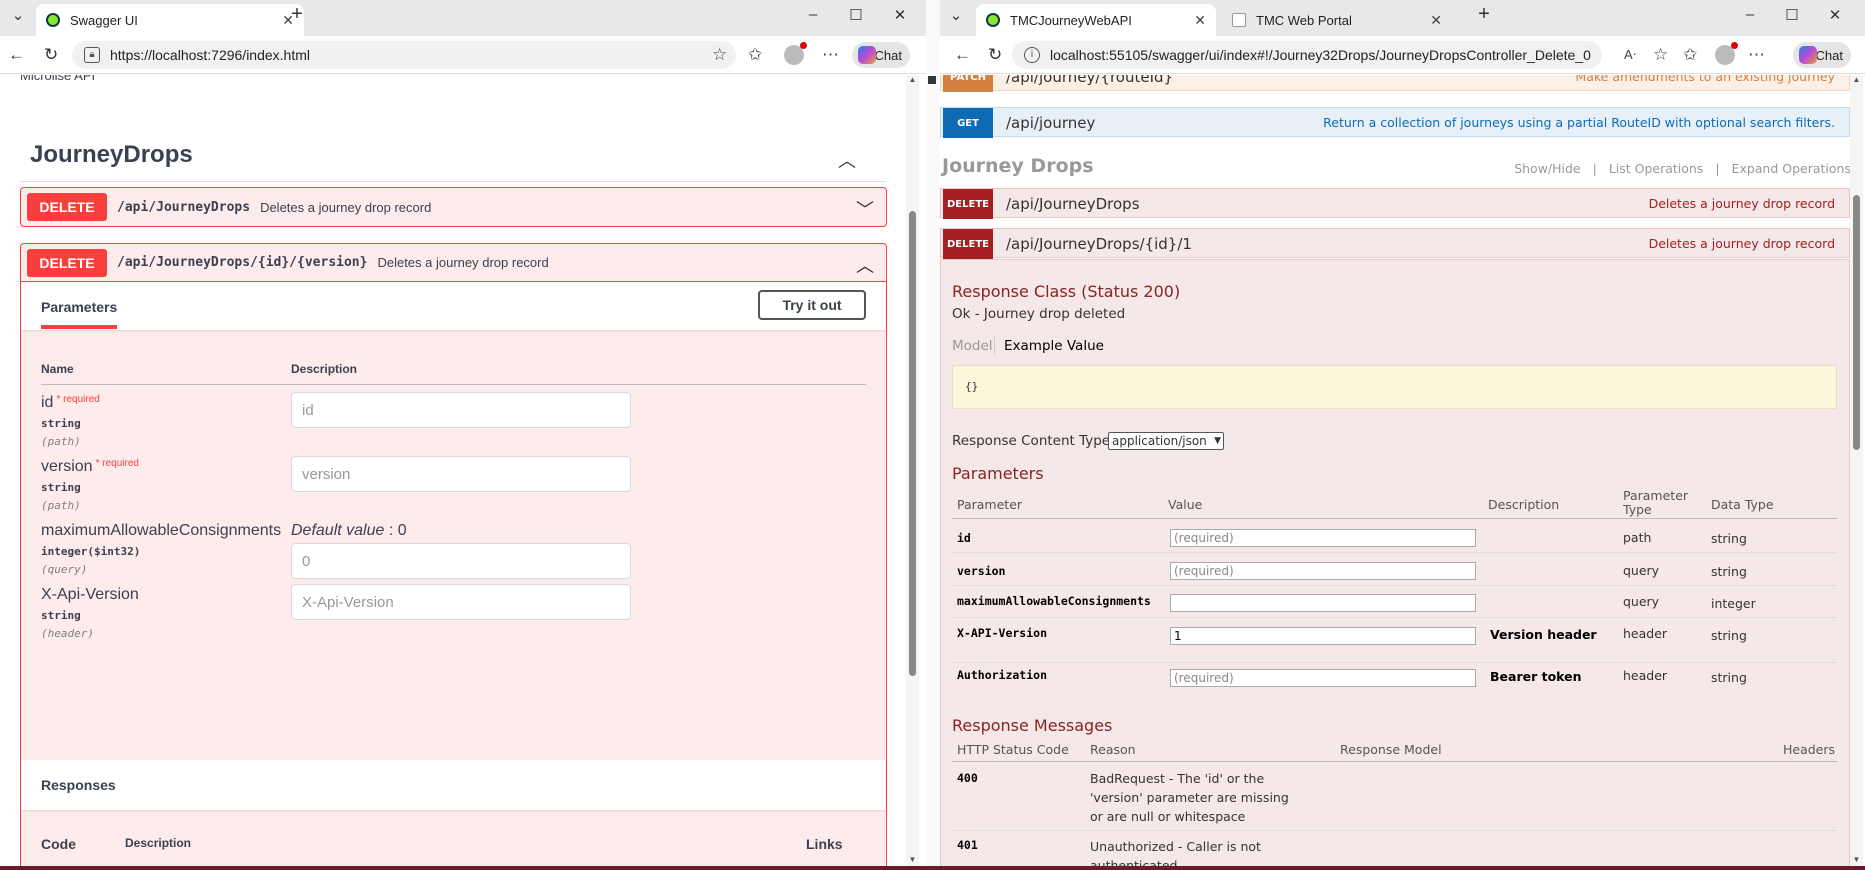  What do you see at coordinates (932, 80) in the screenshot?
I see `gap-marker` at bounding box center [932, 80].